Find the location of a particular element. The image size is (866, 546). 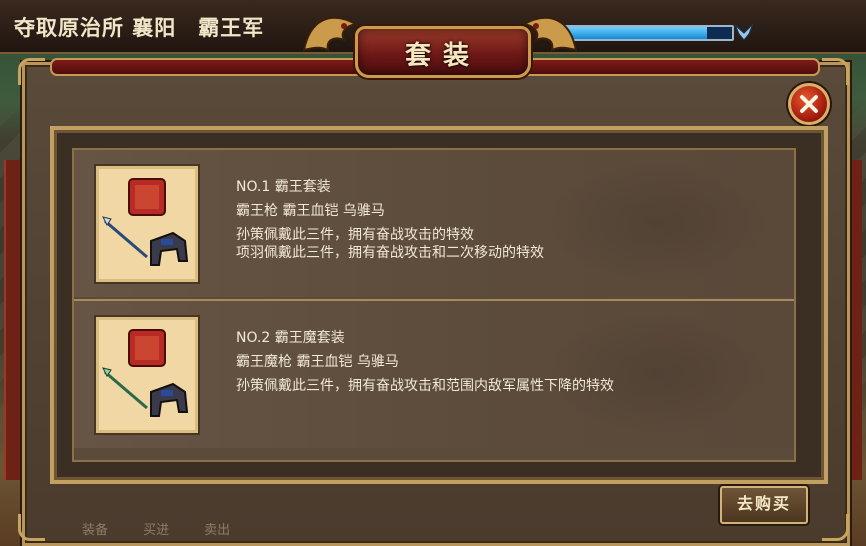

equip-button: 装备 is located at coordinates (95, 531).